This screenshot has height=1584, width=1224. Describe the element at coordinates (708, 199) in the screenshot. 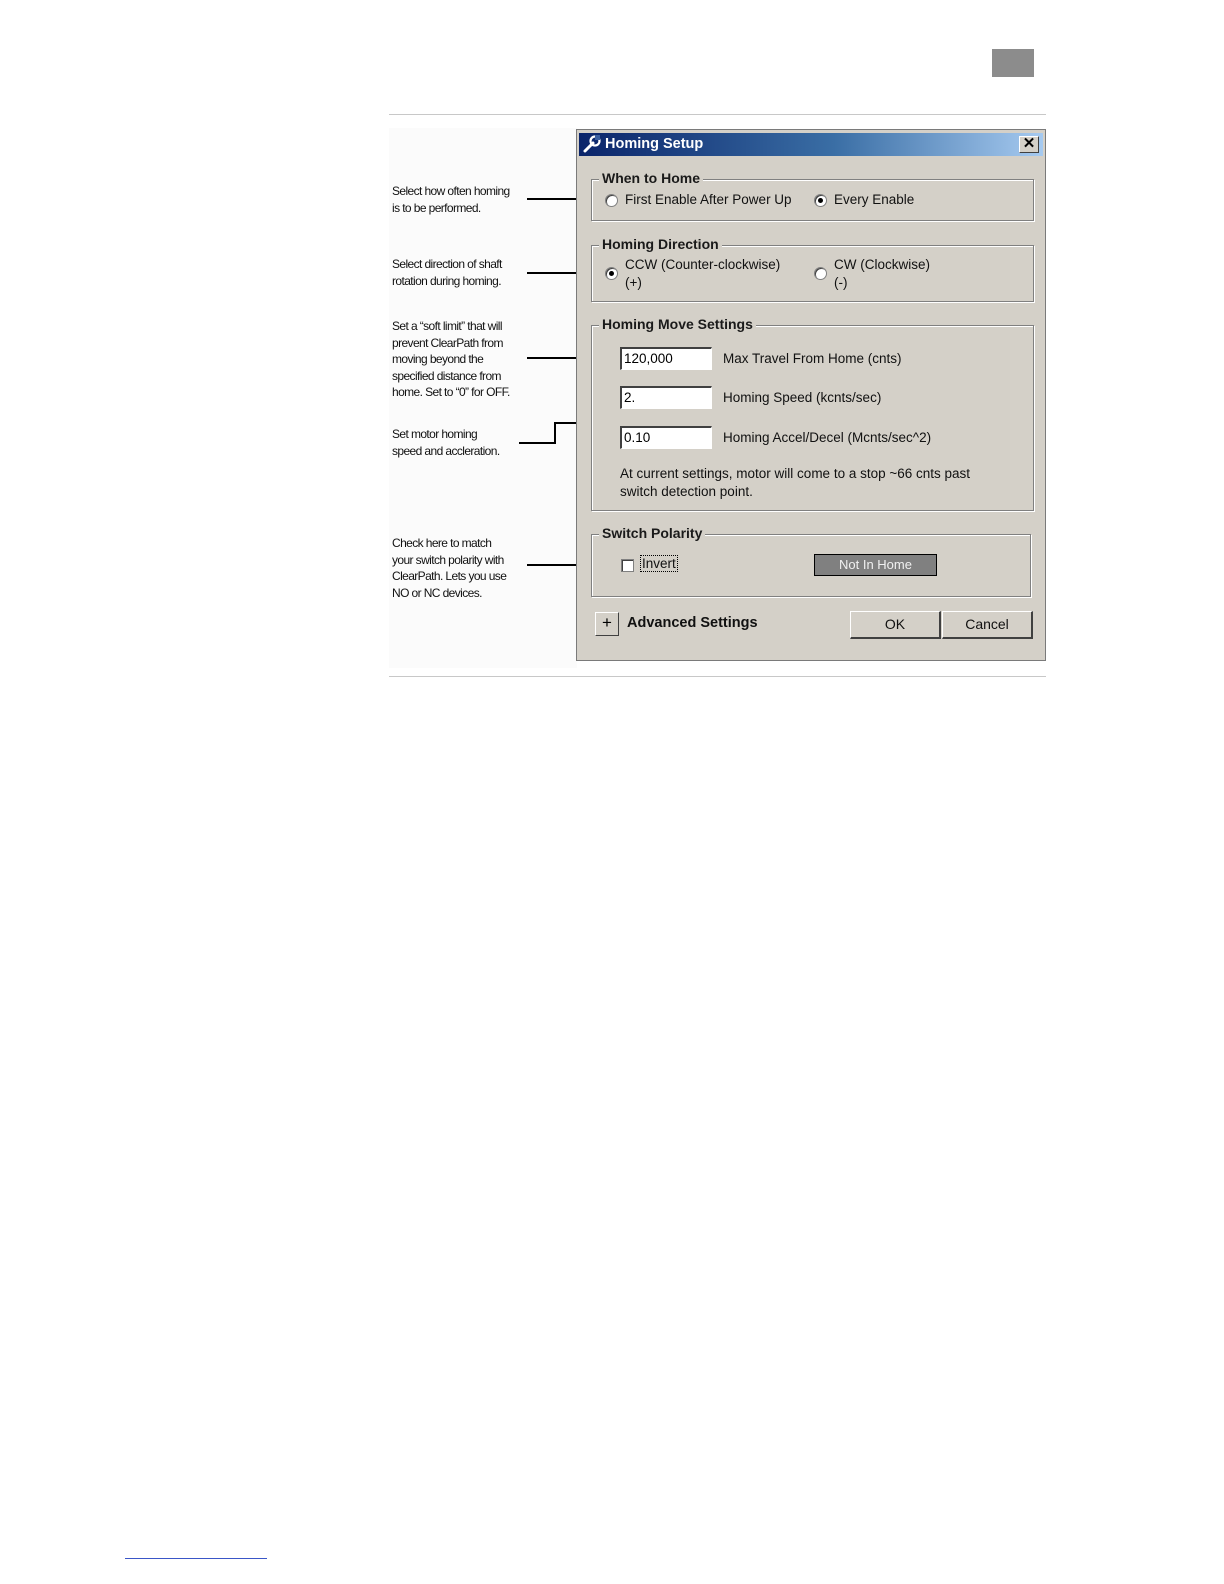

I see `first-enable-label: First Enable After Power Up` at that location.